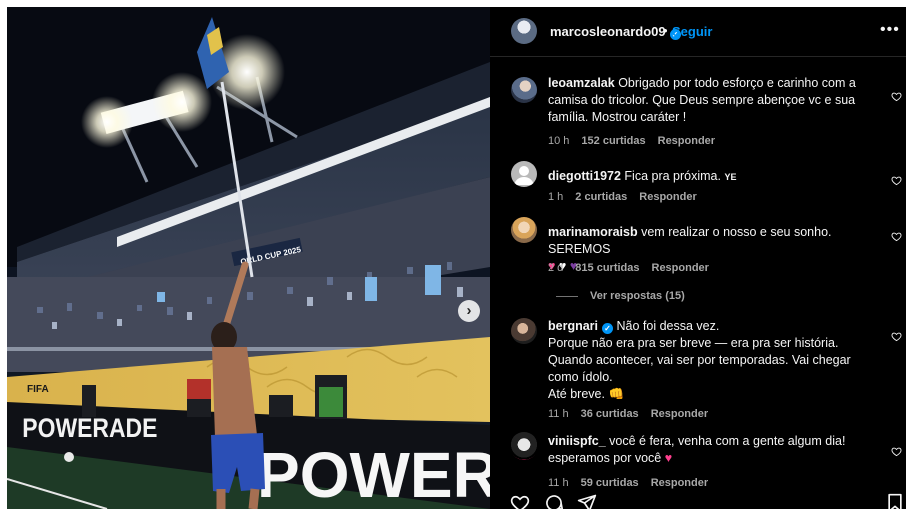 The image size is (906, 509). Describe the element at coordinates (555, 268) in the screenshot. I see `comment-time: 2 d` at that location.